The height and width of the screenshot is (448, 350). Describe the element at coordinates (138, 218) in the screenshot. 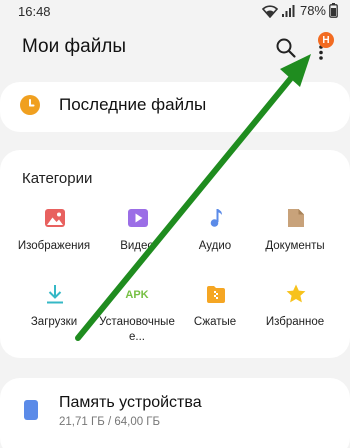

I see `video-icon` at that location.